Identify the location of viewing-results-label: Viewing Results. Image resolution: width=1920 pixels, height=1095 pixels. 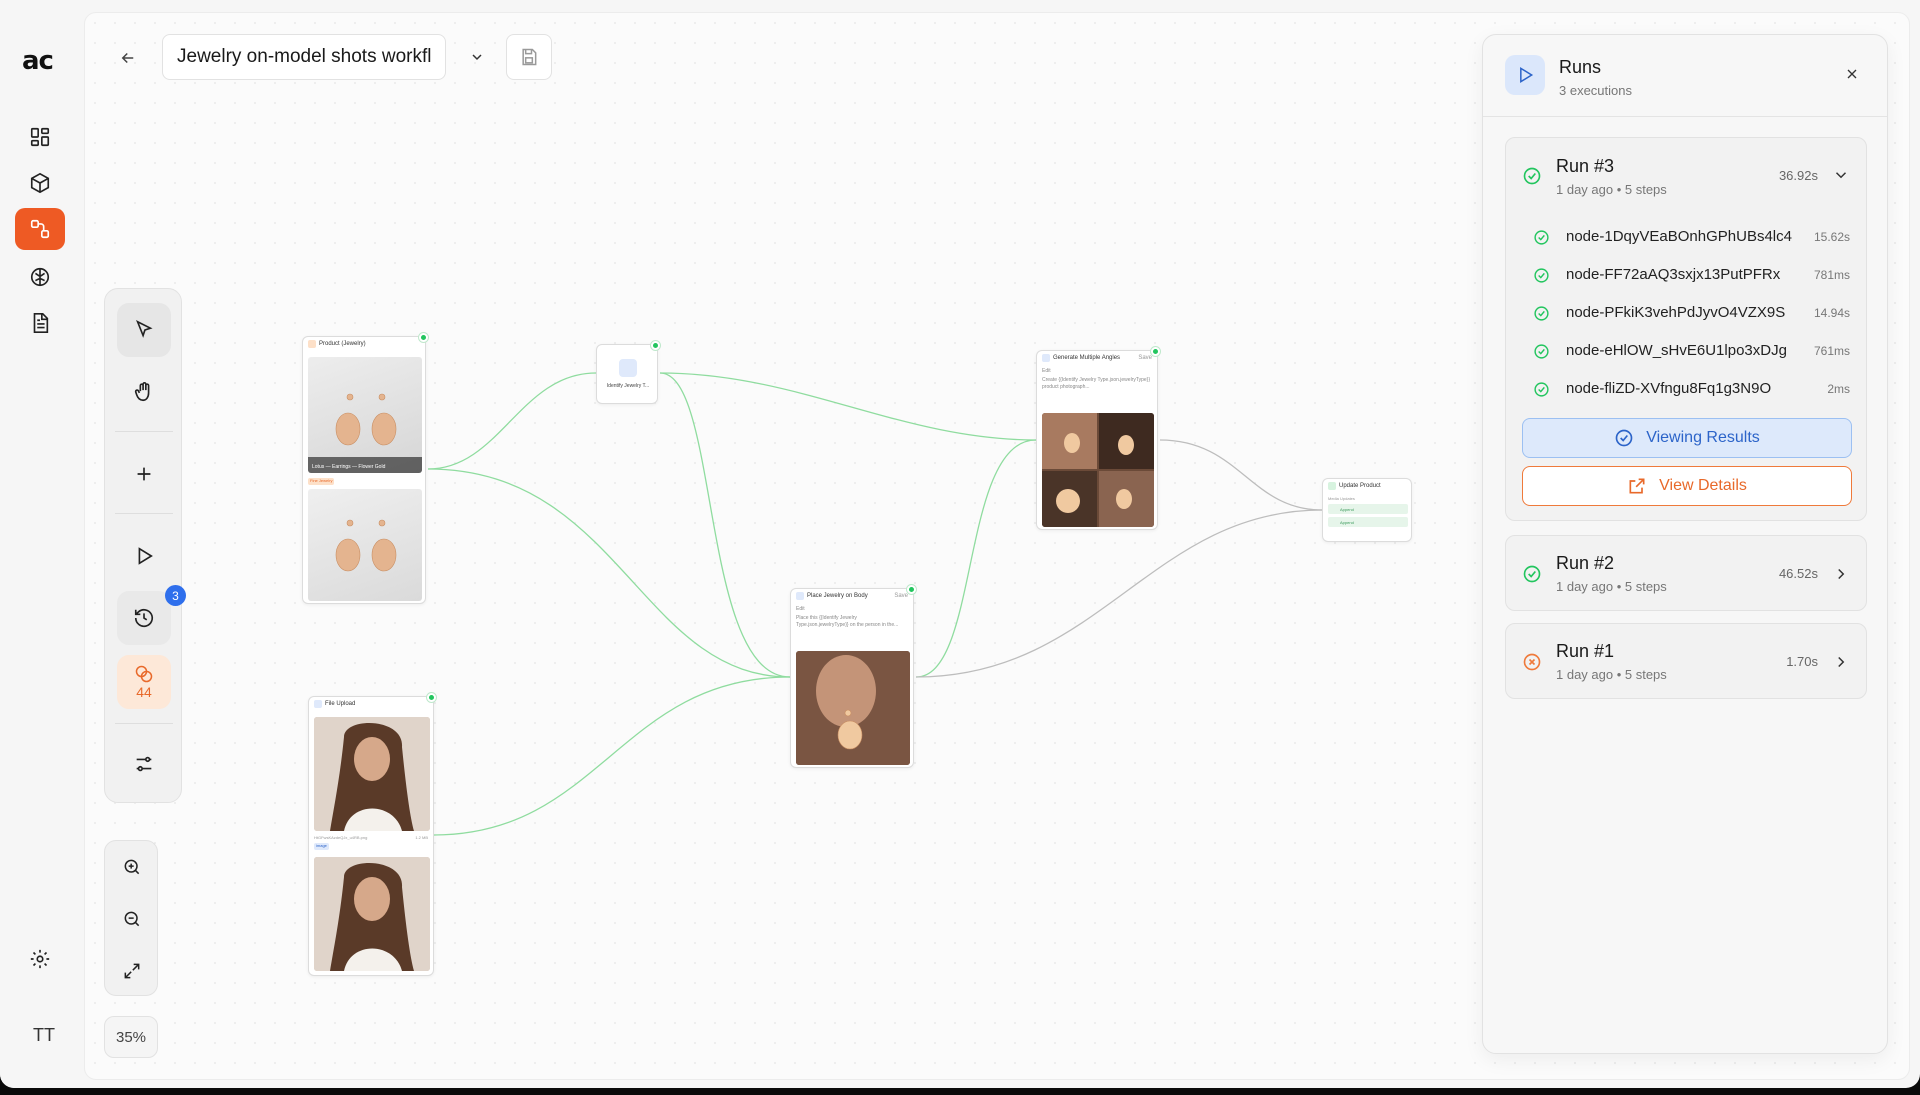
(1703, 437).